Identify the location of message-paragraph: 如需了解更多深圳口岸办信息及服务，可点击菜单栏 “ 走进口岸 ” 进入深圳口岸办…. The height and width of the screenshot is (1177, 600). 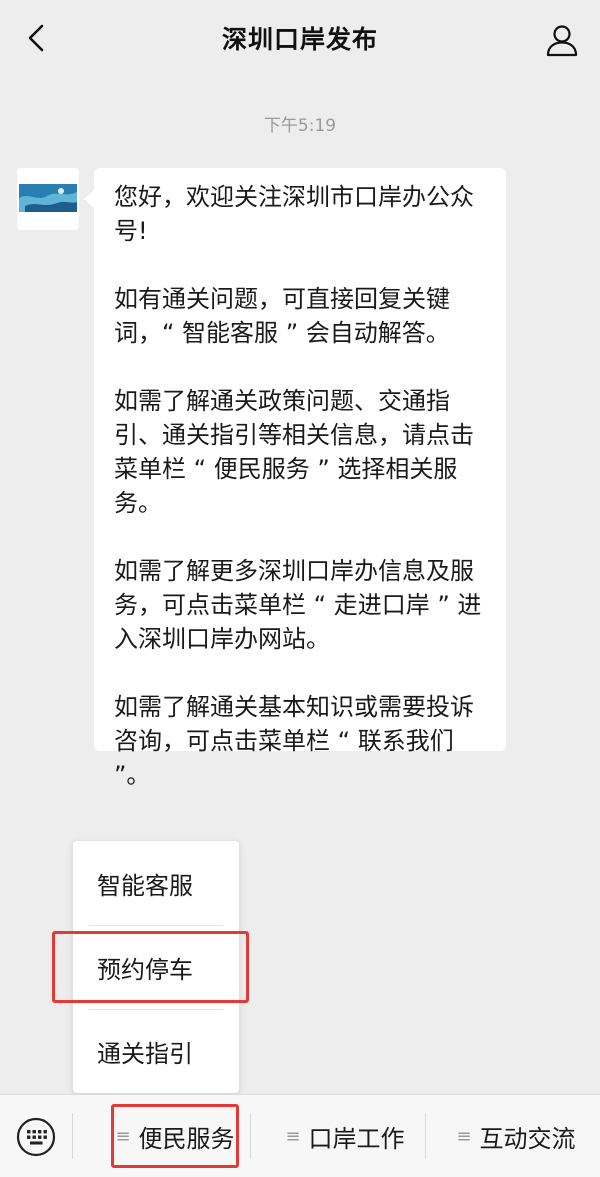
(298, 605).